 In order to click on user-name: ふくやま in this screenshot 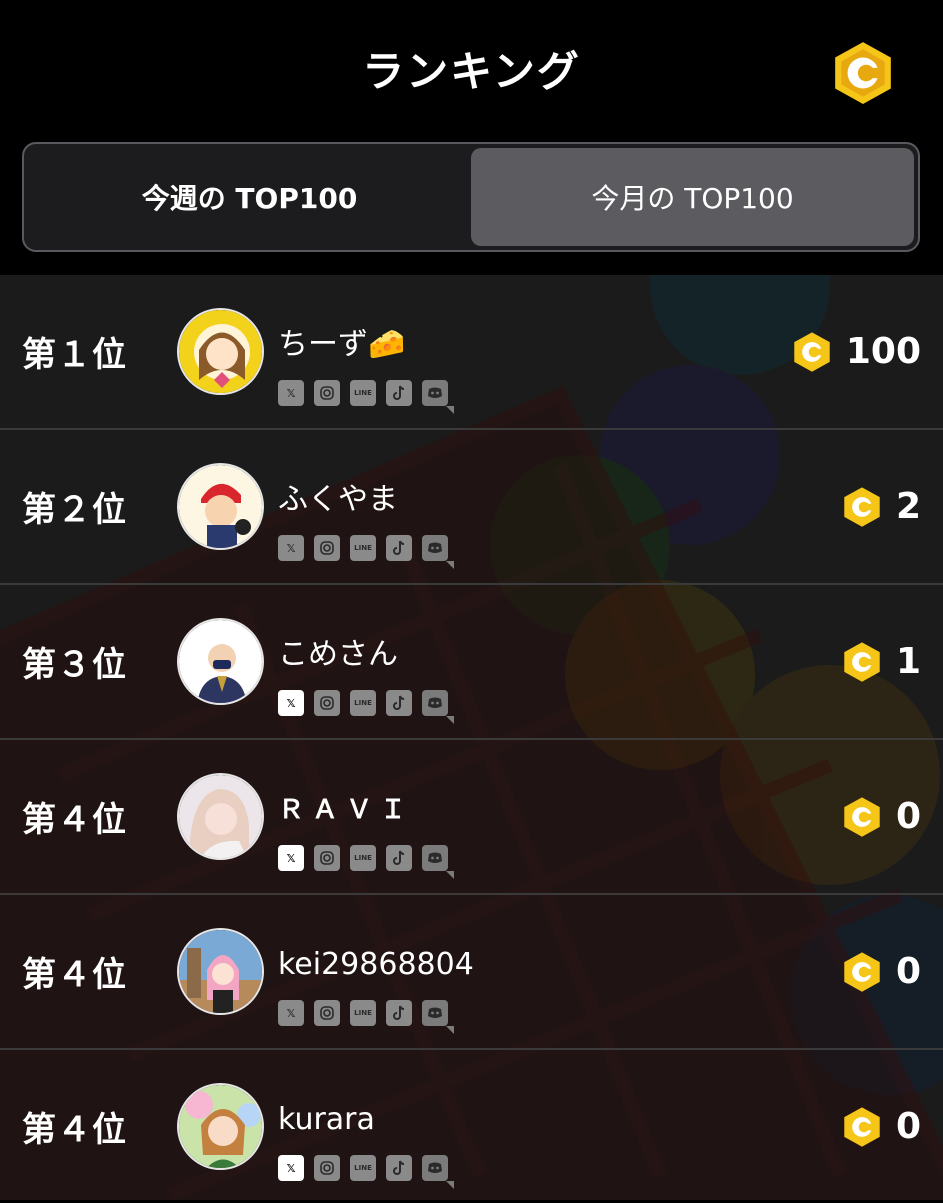, I will do `click(338, 500)`.